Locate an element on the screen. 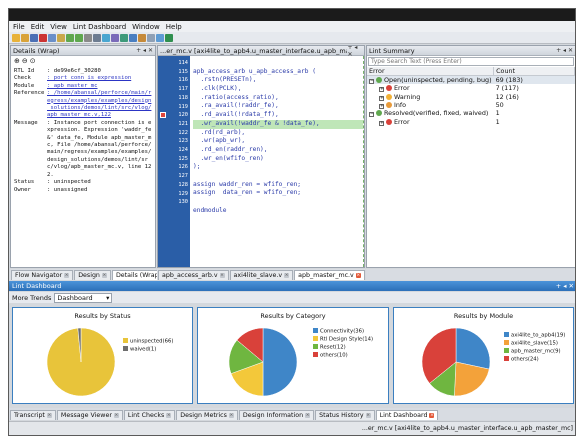 This screenshot has height=442, width=584. lint-summary-controls-icon: + ◂ ✕ is located at coordinates (565, 50).